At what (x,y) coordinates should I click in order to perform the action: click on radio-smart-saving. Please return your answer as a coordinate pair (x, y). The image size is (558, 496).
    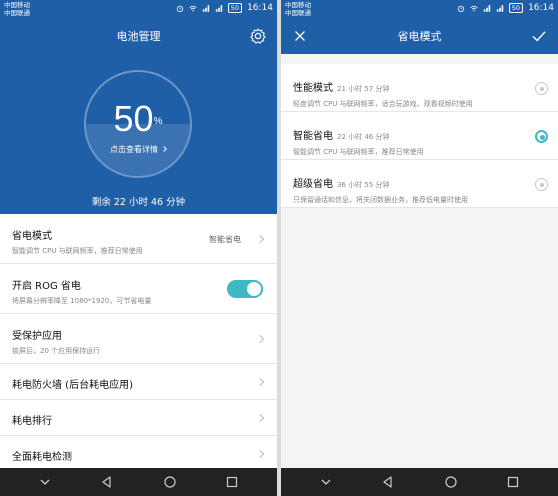
    Looking at the image, I should click on (541, 136).